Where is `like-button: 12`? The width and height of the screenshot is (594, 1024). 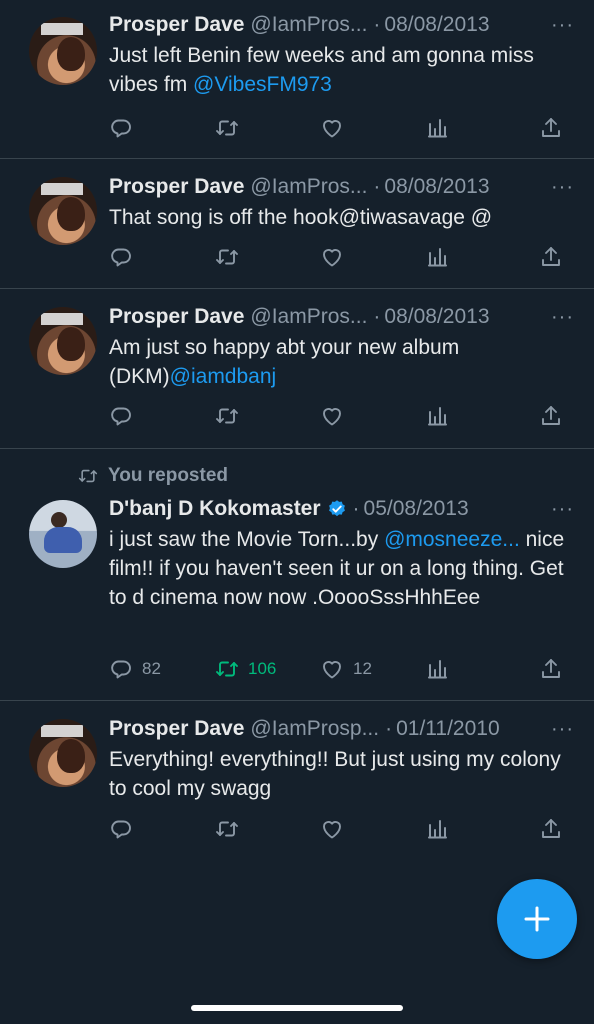 like-button: 12 is located at coordinates (346, 669).